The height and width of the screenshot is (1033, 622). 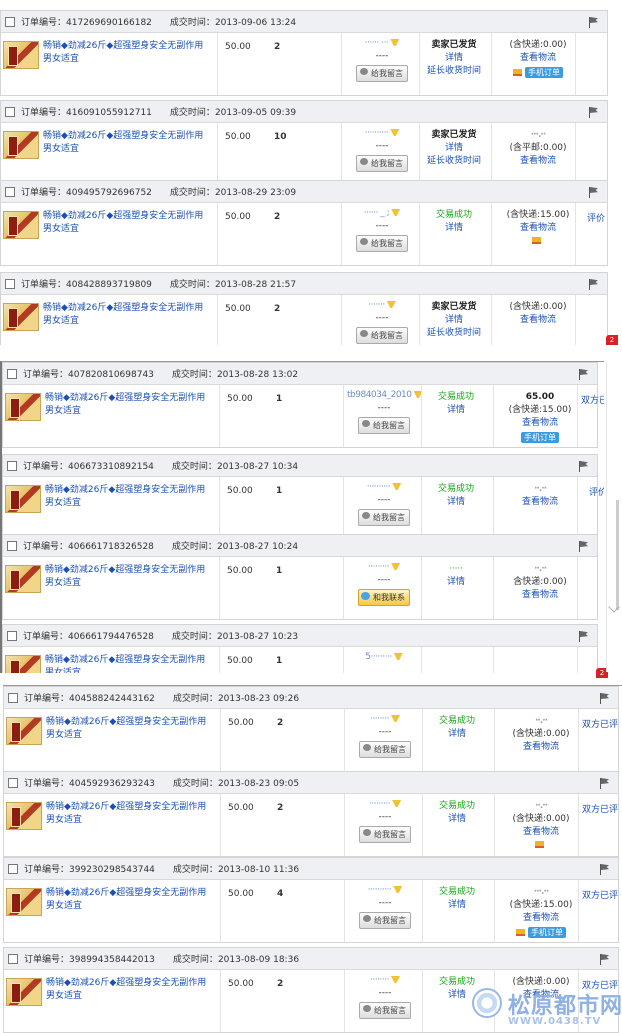 What do you see at coordinates (614, 517) in the screenshot?
I see `scrollbar` at bounding box center [614, 517].